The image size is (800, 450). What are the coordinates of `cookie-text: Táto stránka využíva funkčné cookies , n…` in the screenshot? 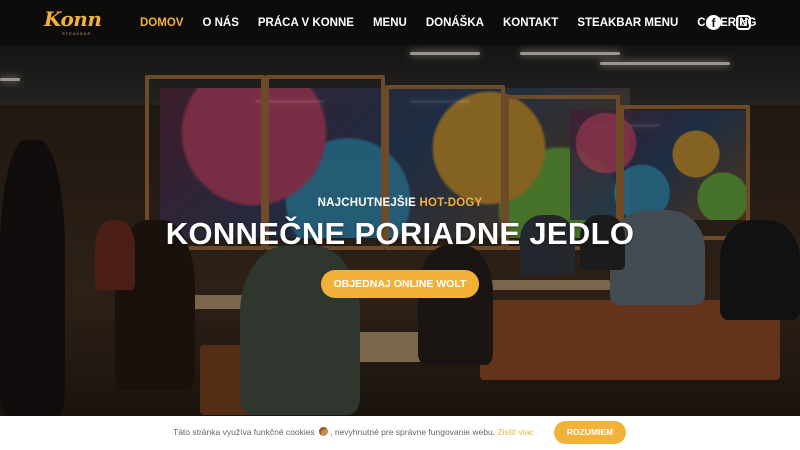 It's located at (353, 432).